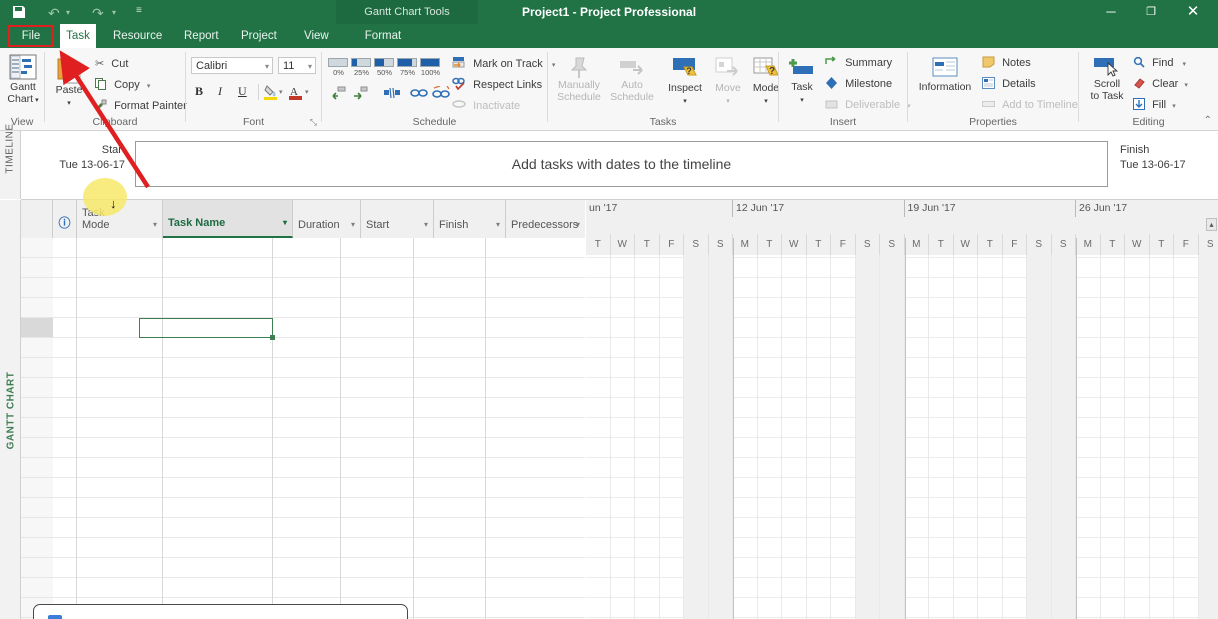  Describe the element at coordinates (384, 67) in the screenshot. I see `percent-complete-50-button: 50%` at that location.